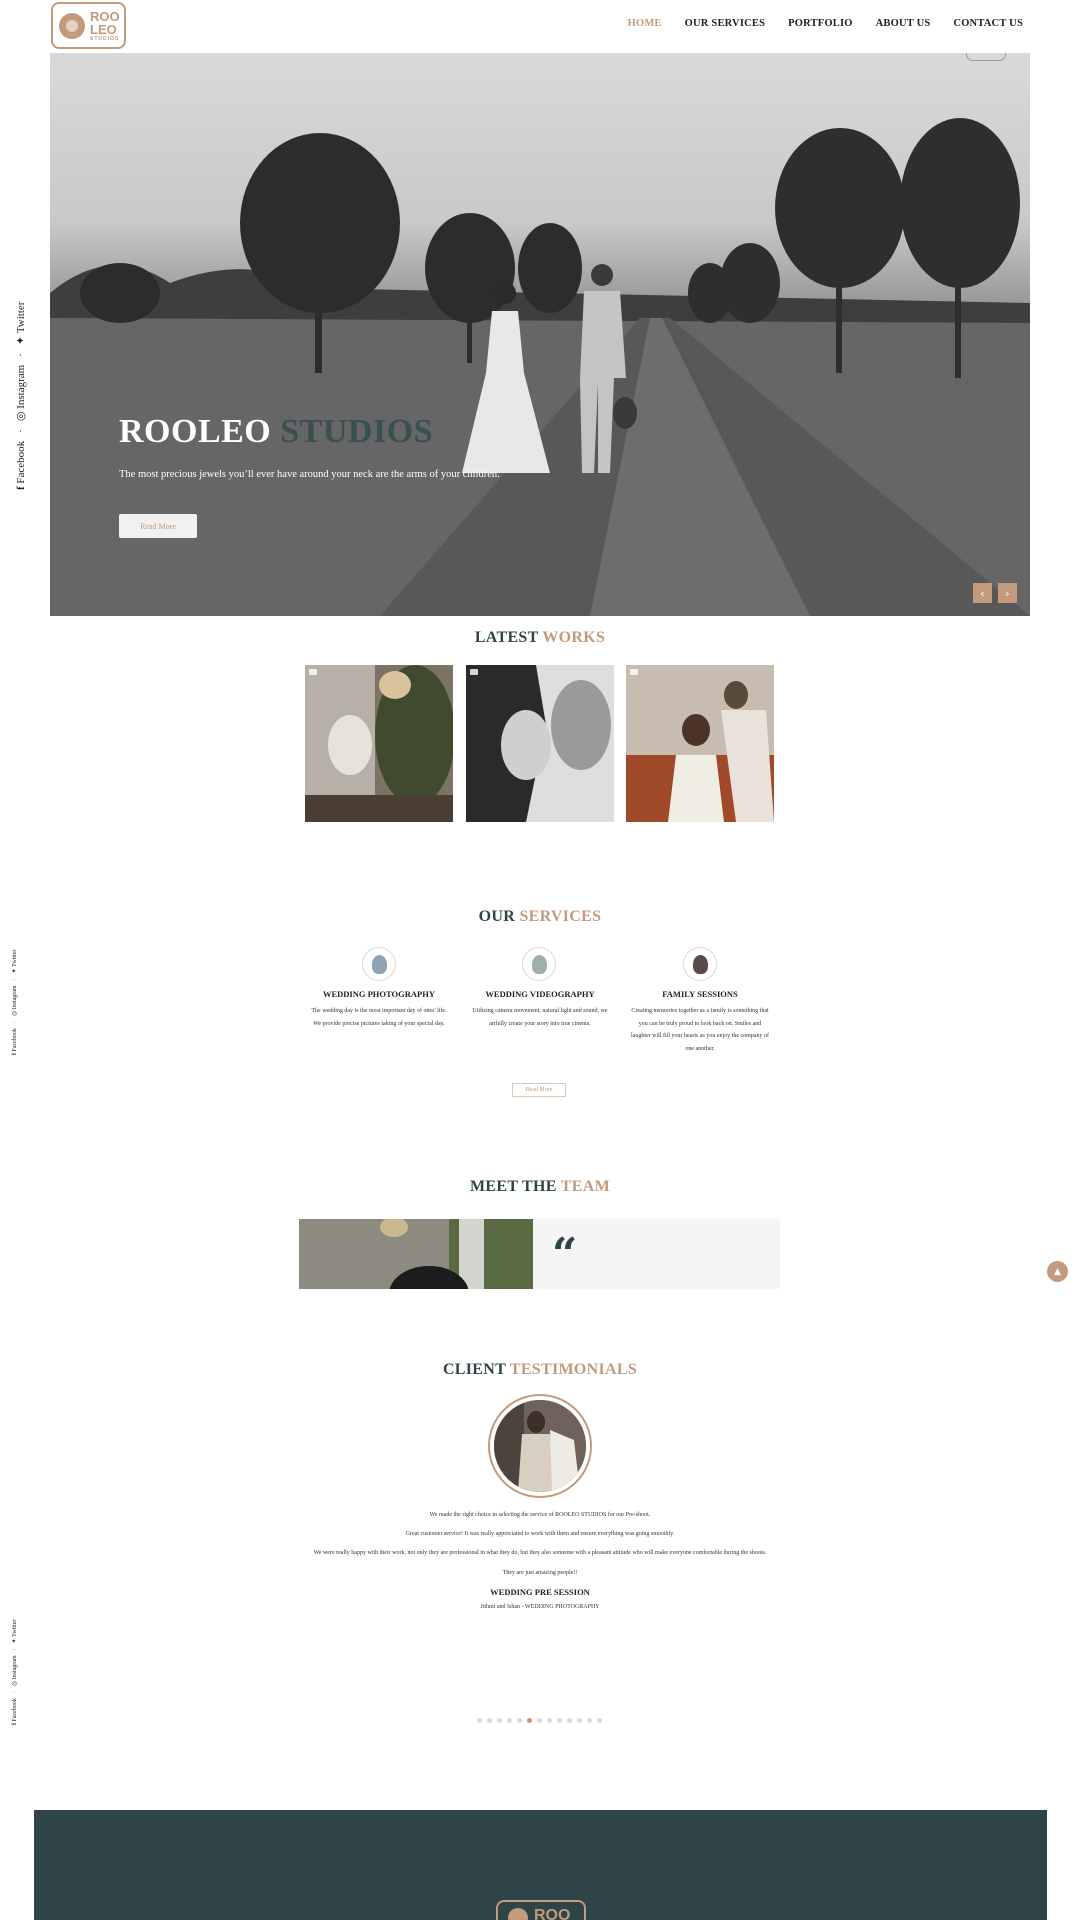 This screenshot has width=1080, height=1920. Describe the element at coordinates (574, 637) in the screenshot. I see `latest-works-title-accent: WORKS` at that location.